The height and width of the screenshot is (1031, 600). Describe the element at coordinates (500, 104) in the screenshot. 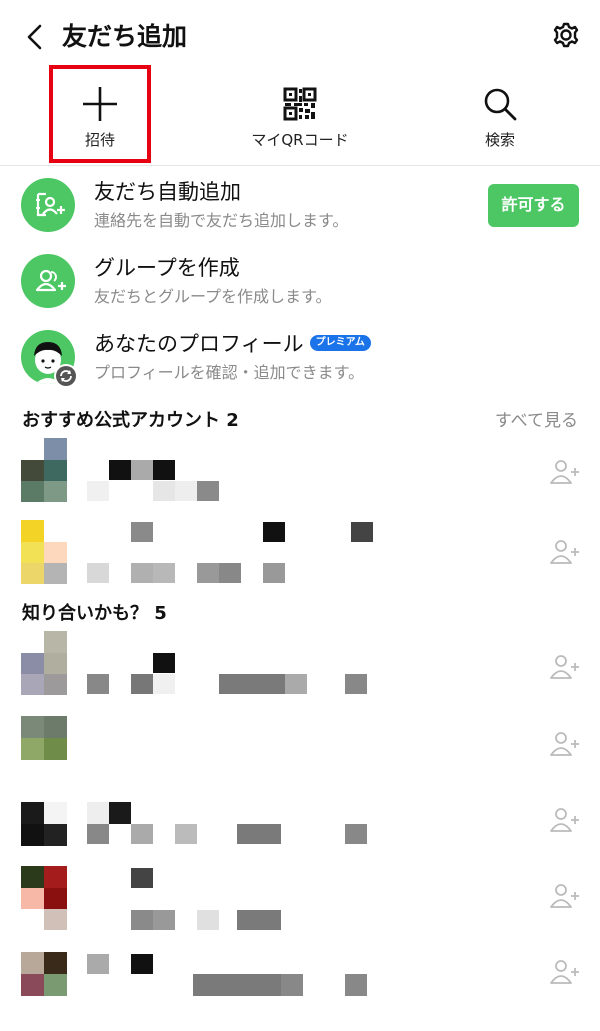

I see `search-icon` at that location.